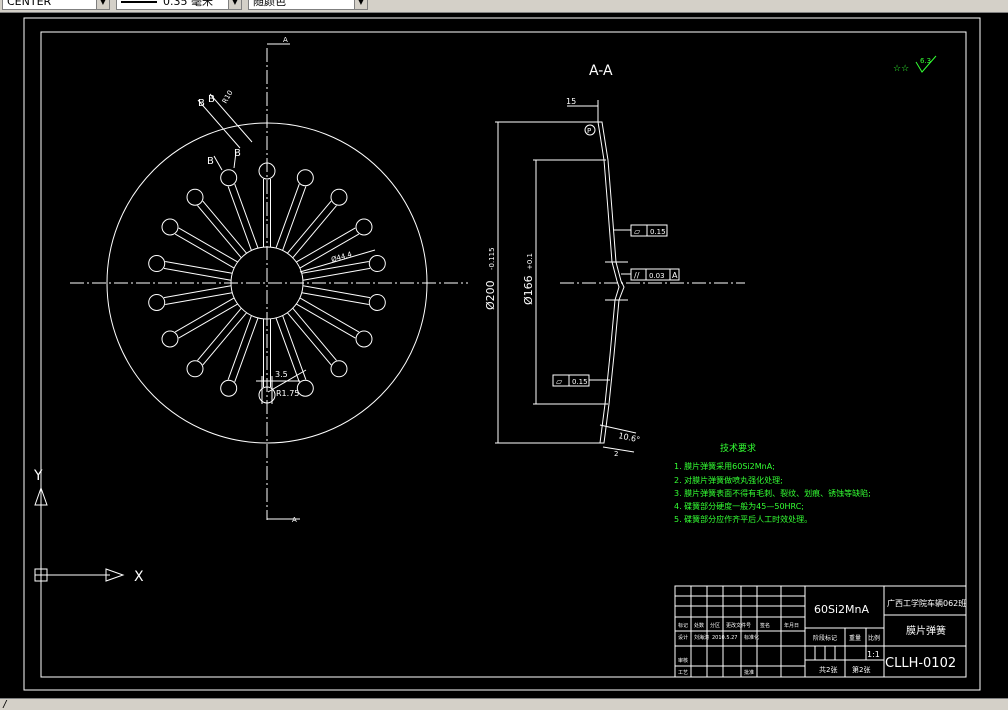 Image resolution: width=1008 pixels, height=710 pixels. Describe the element at coordinates (637, 231) in the screenshot. I see `flatness-icon: ▱` at that location.